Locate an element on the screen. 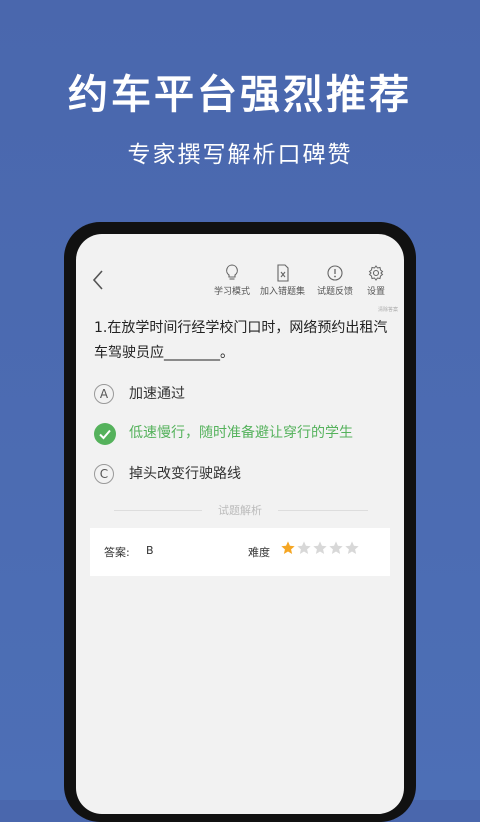 The height and width of the screenshot is (822, 480). feedback-button: 试题反馈 is located at coordinates (335, 280).